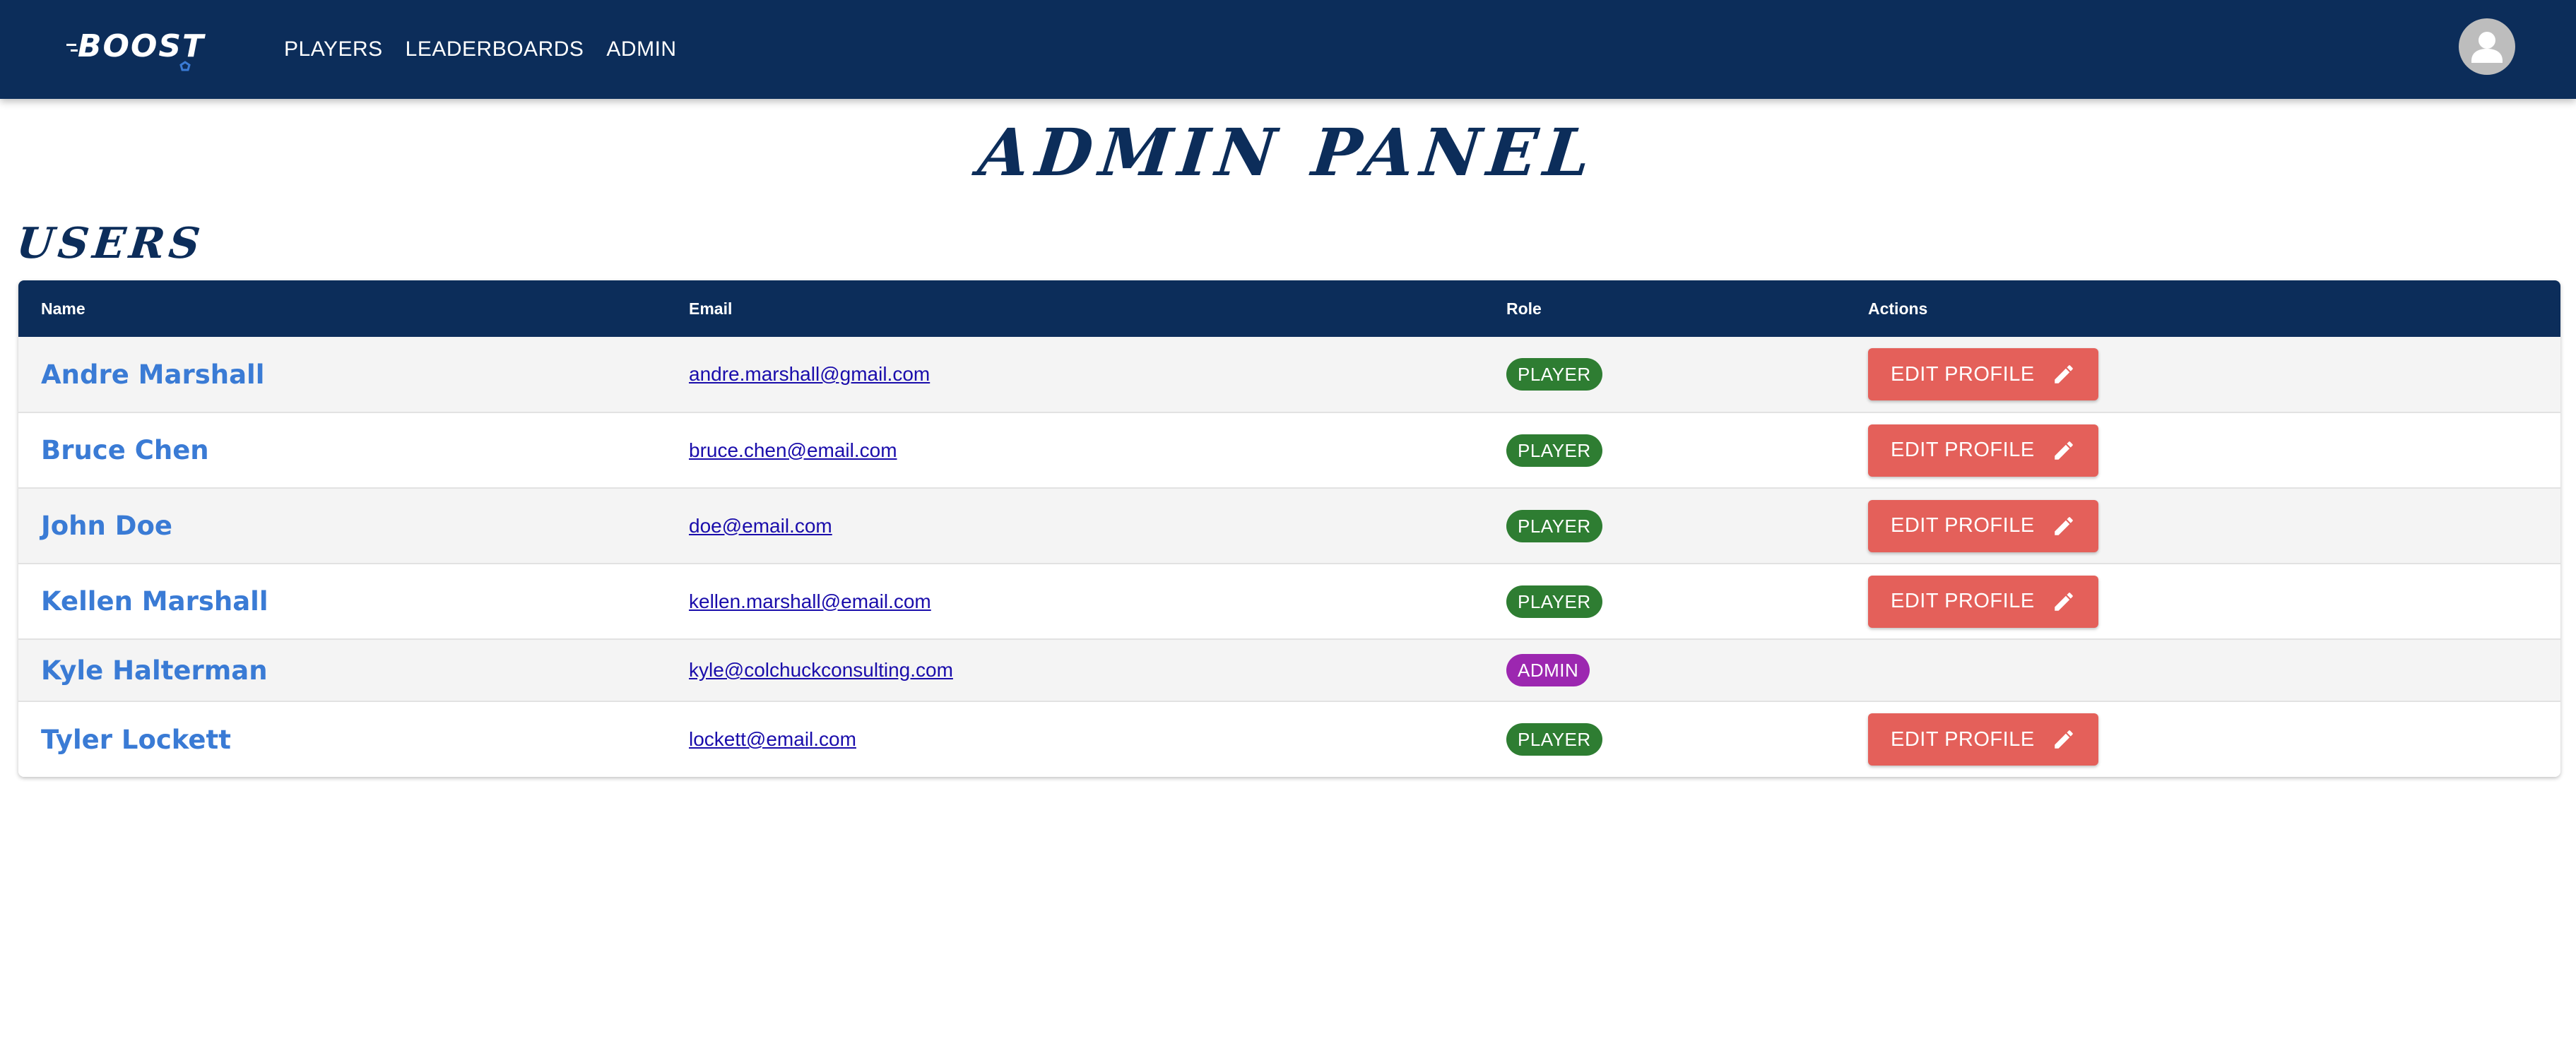  Describe the element at coordinates (641, 49) in the screenshot. I see `nav-admin: ADMIN` at that location.